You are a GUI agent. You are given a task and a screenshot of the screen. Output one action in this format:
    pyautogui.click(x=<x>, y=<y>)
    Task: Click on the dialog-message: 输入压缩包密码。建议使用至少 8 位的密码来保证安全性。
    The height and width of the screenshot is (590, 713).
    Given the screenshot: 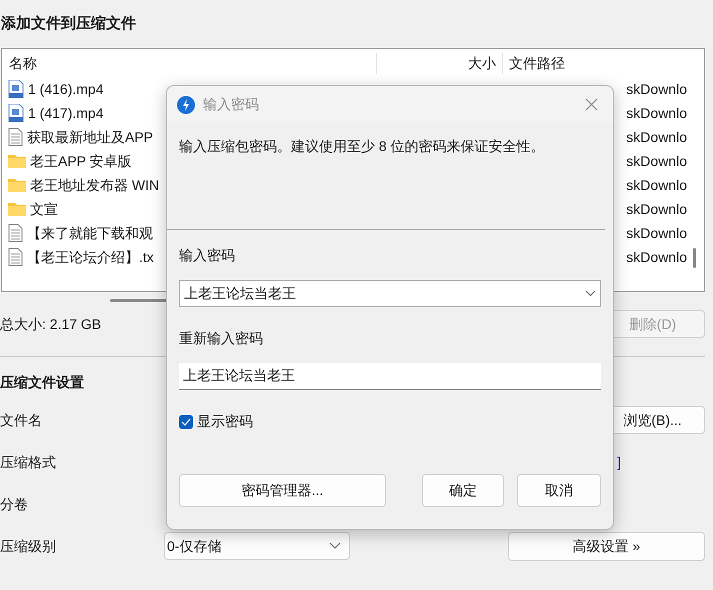 What is the action you would take?
    pyautogui.click(x=362, y=146)
    